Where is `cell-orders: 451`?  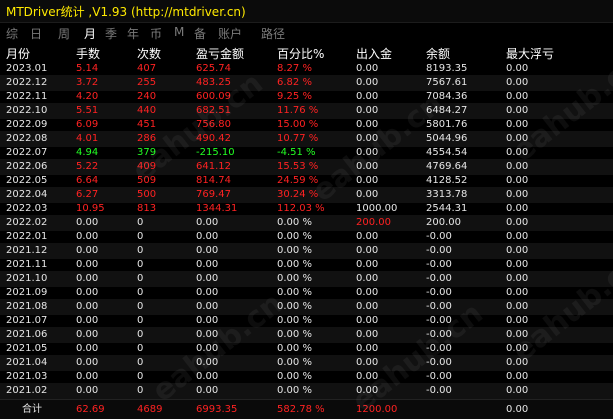 cell-orders: 451 is located at coordinates (147, 124).